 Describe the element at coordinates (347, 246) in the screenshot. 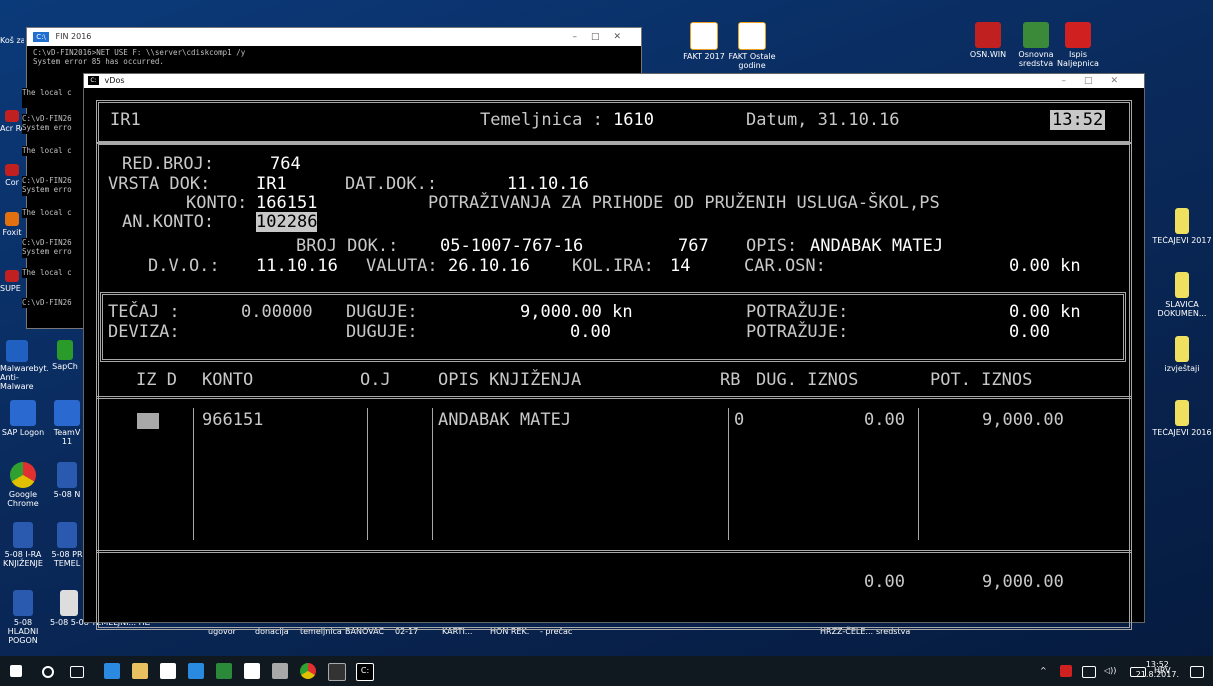

I see `broj-dok-label: BROJ DOK.:` at that location.